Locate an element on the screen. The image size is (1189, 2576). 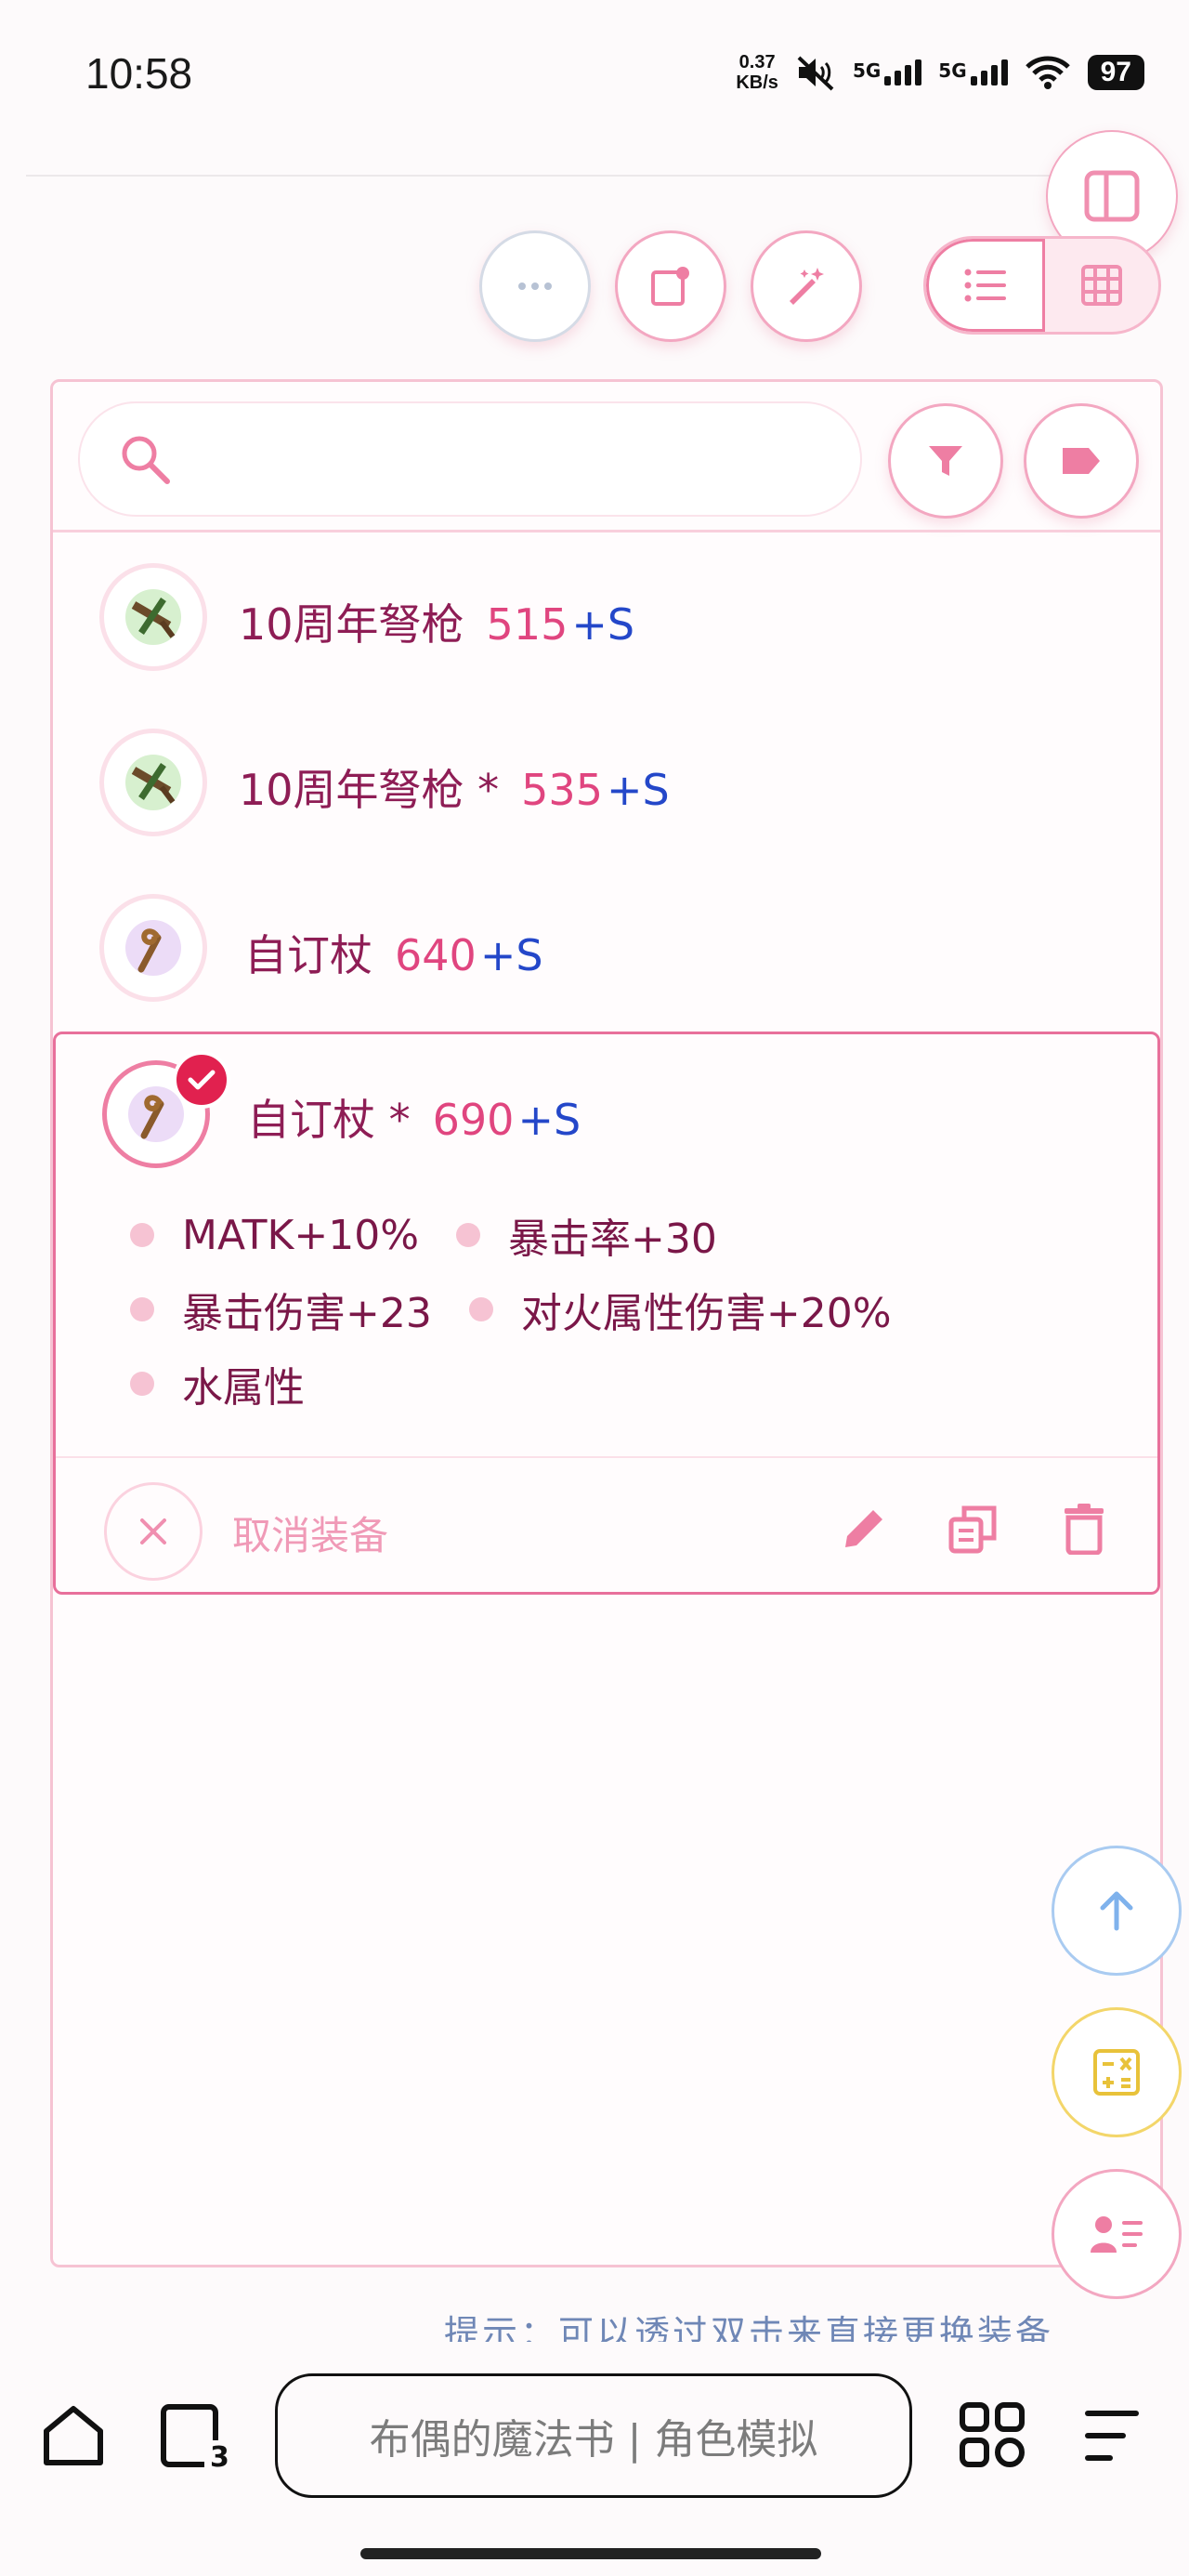
item-name: 10周年弩枪 * is located at coordinates (369, 790).